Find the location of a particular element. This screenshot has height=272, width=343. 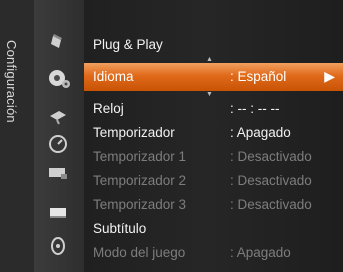

scroll-down-arrow: ▼ is located at coordinates (209, 94).